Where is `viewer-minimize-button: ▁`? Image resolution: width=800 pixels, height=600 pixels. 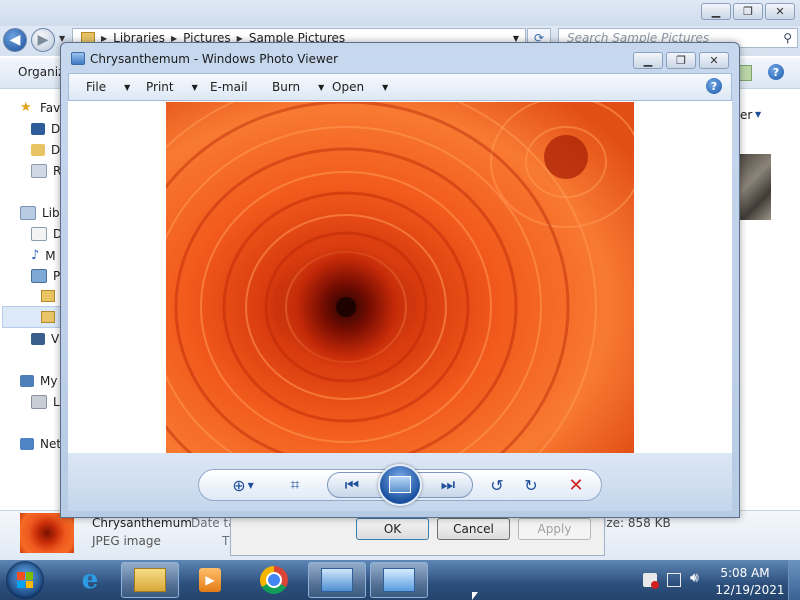 viewer-minimize-button: ▁ is located at coordinates (648, 60).